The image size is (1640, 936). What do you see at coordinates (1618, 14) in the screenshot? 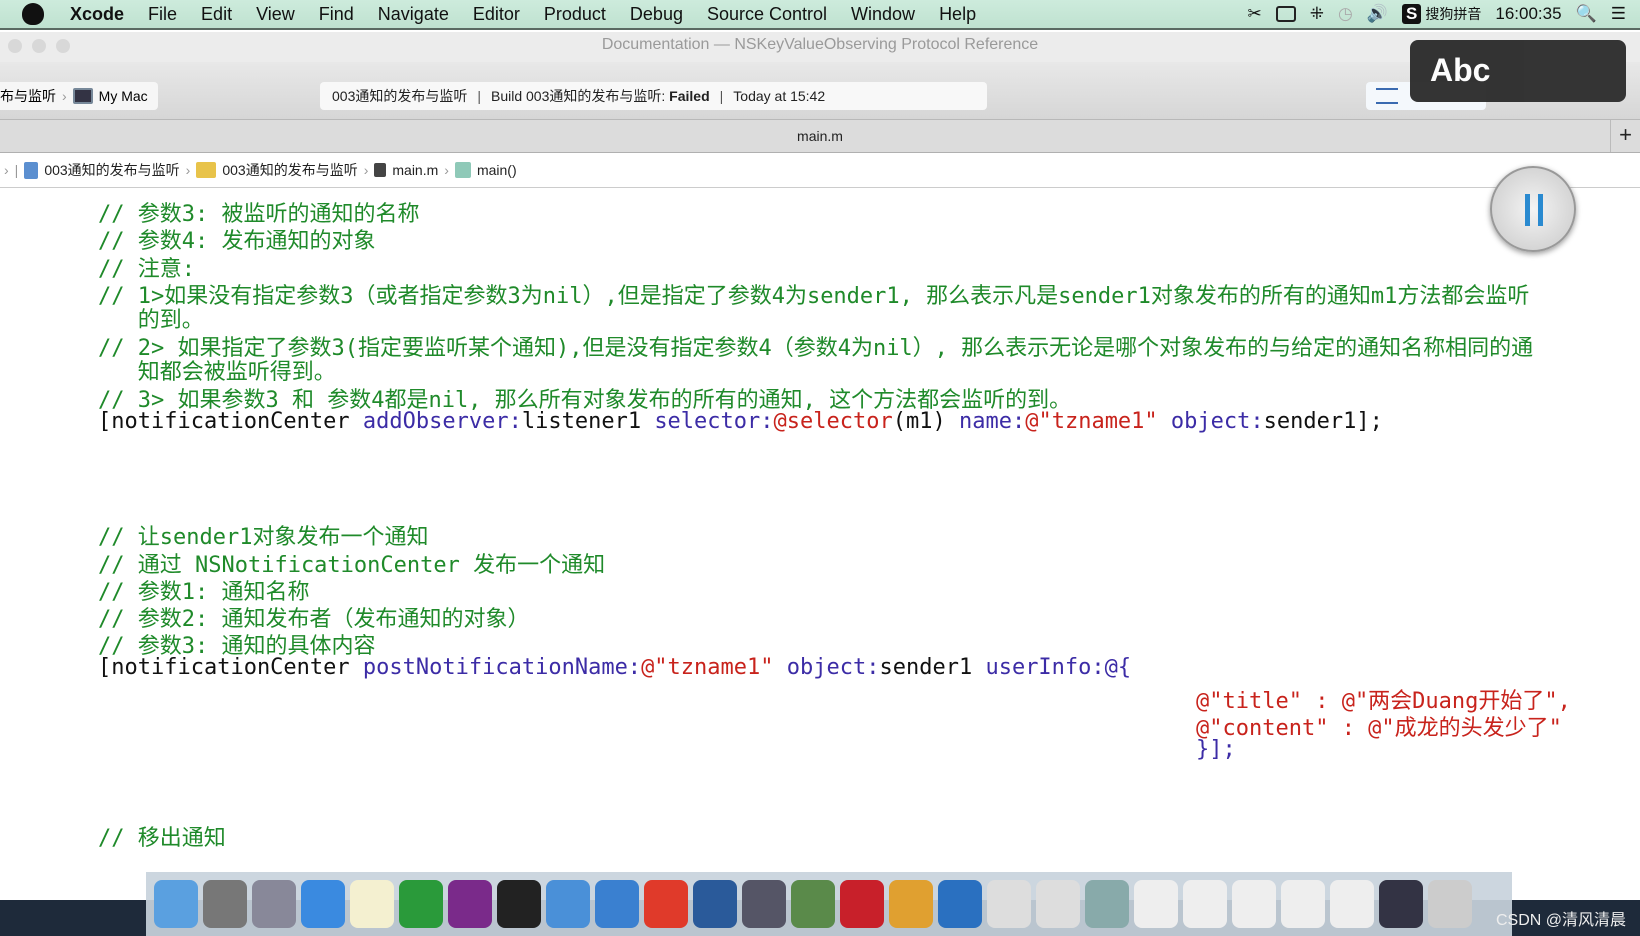
I see `notification-center-icon: ☰` at bounding box center [1618, 14].